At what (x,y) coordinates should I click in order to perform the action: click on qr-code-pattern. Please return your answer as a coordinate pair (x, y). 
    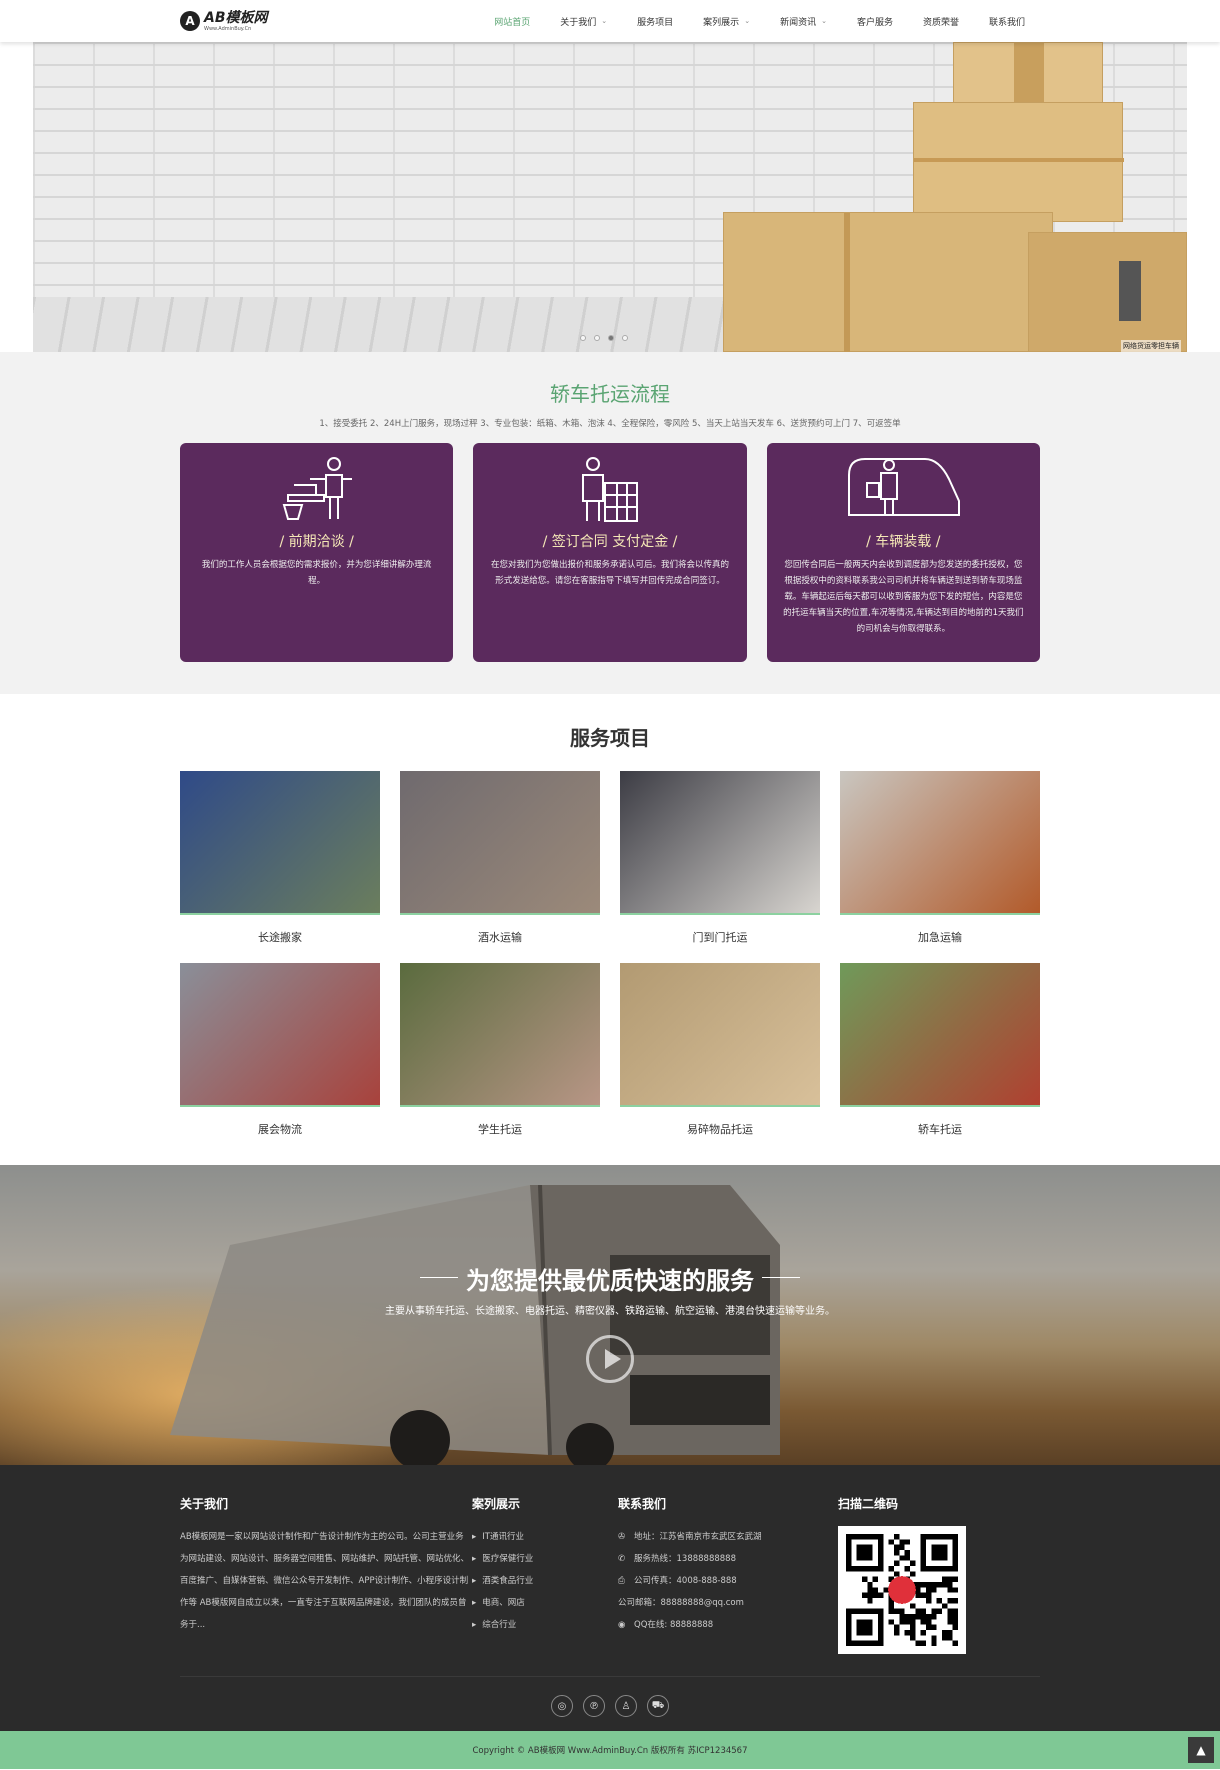
    Looking at the image, I should click on (902, 1590).